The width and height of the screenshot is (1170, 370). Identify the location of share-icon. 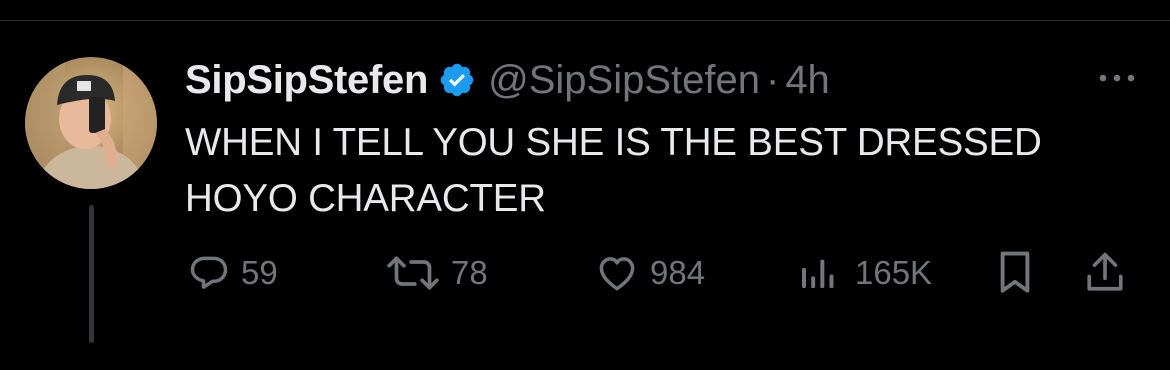
(1105, 273).